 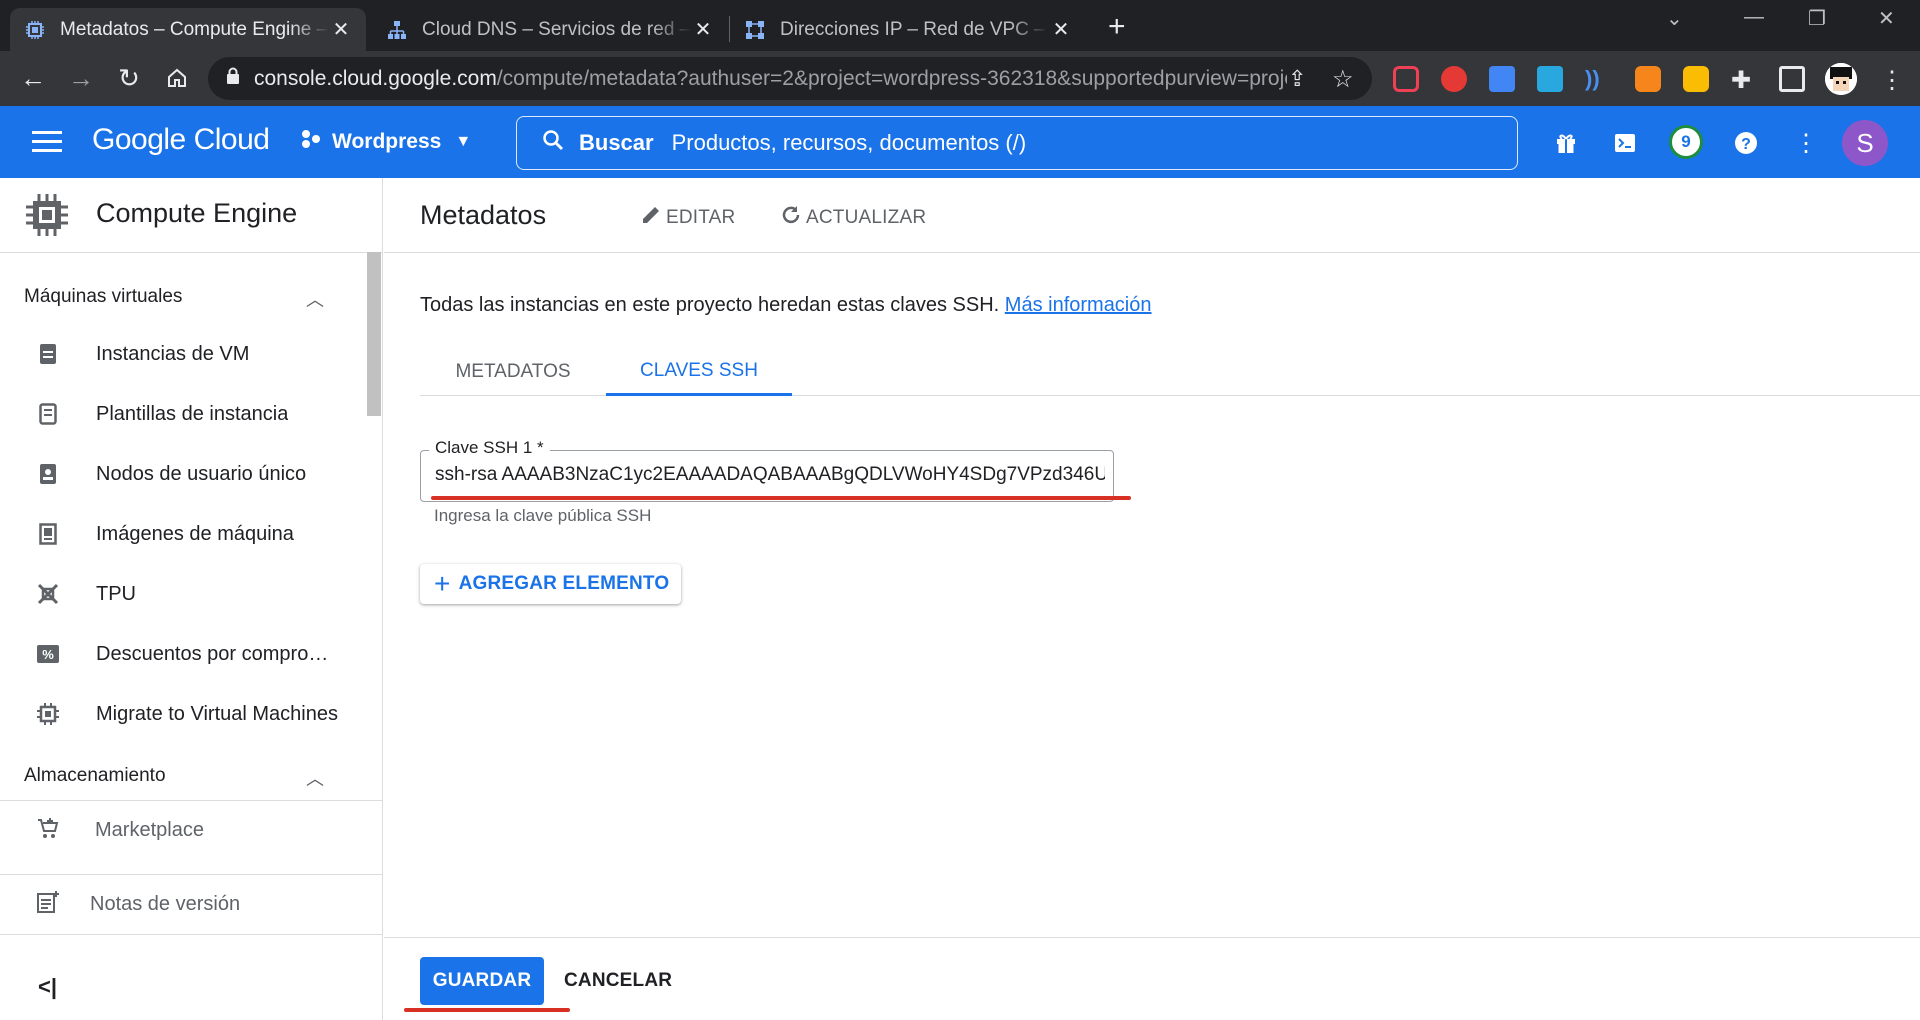 I want to click on account-avatar: S, so click(x=1865, y=143).